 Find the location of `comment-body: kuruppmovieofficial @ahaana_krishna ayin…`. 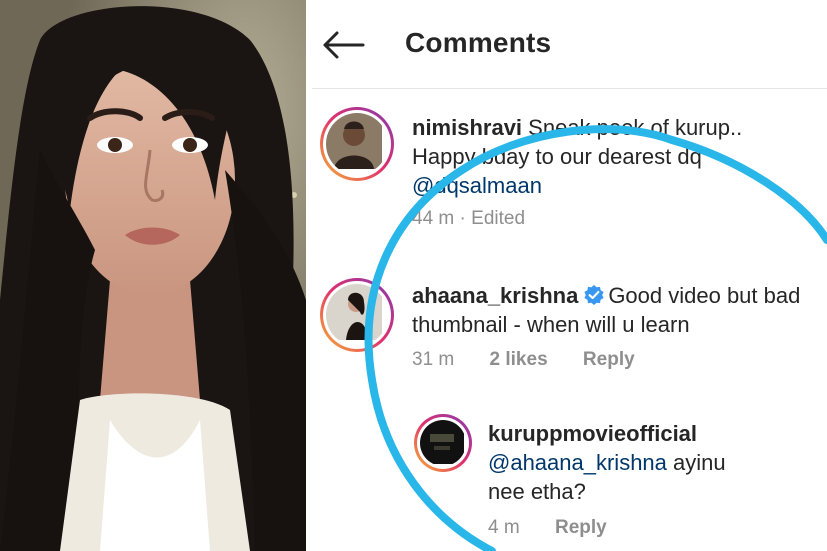

comment-body: kuruppmovieofficial @ahaana_krishna ayin… is located at coordinates (653, 462).